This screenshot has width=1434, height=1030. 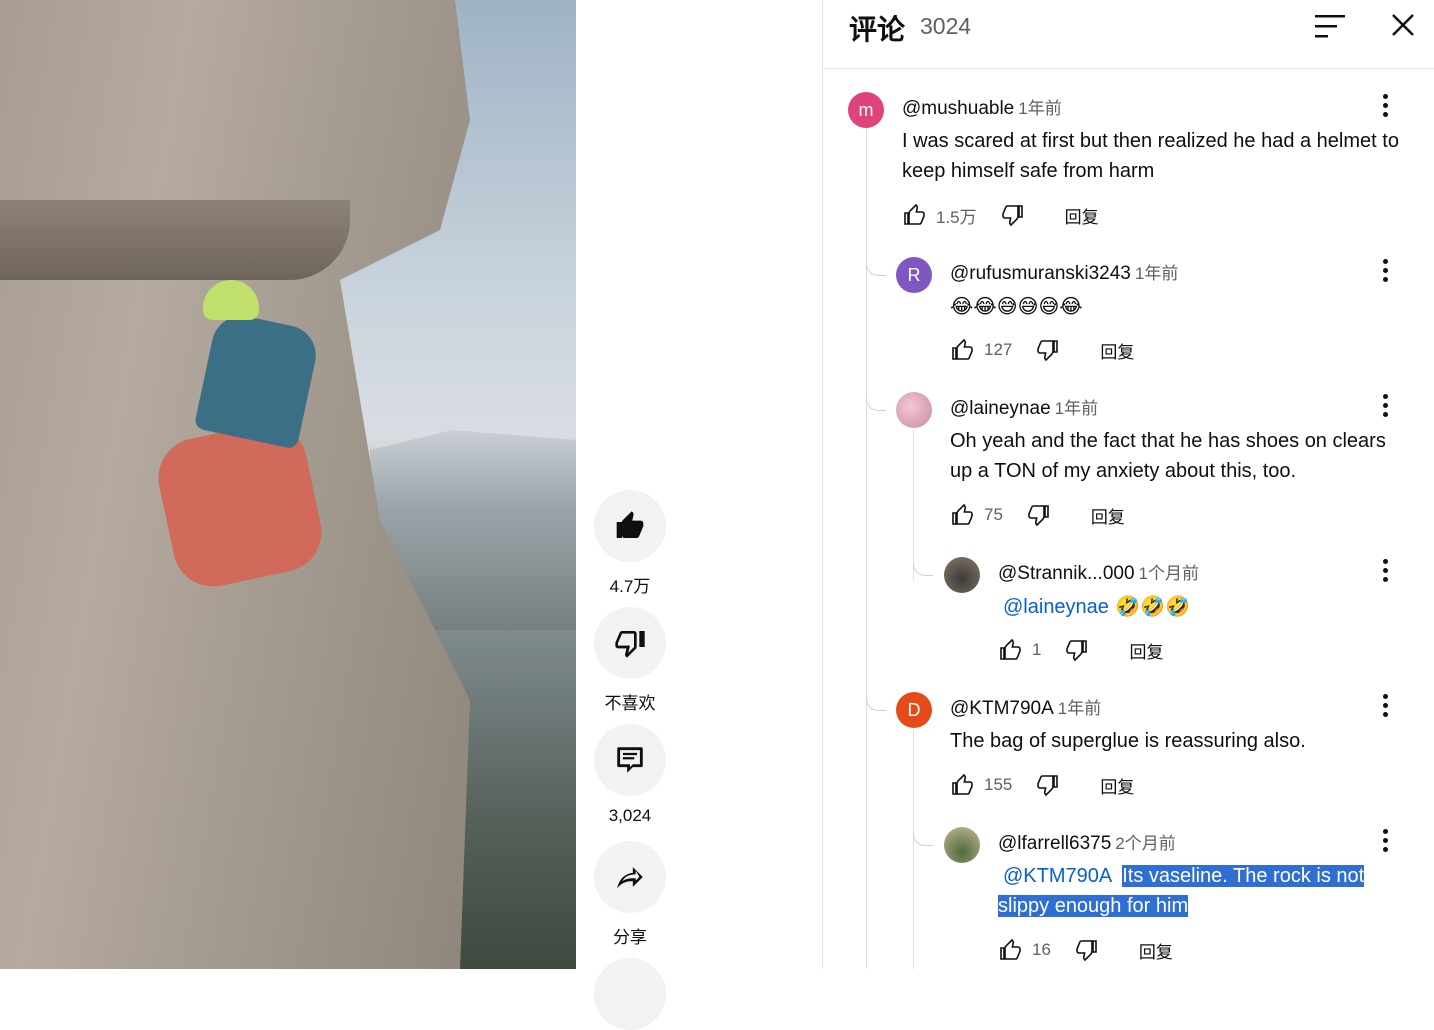 I want to click on close-button, so click(x=1403, y=25).